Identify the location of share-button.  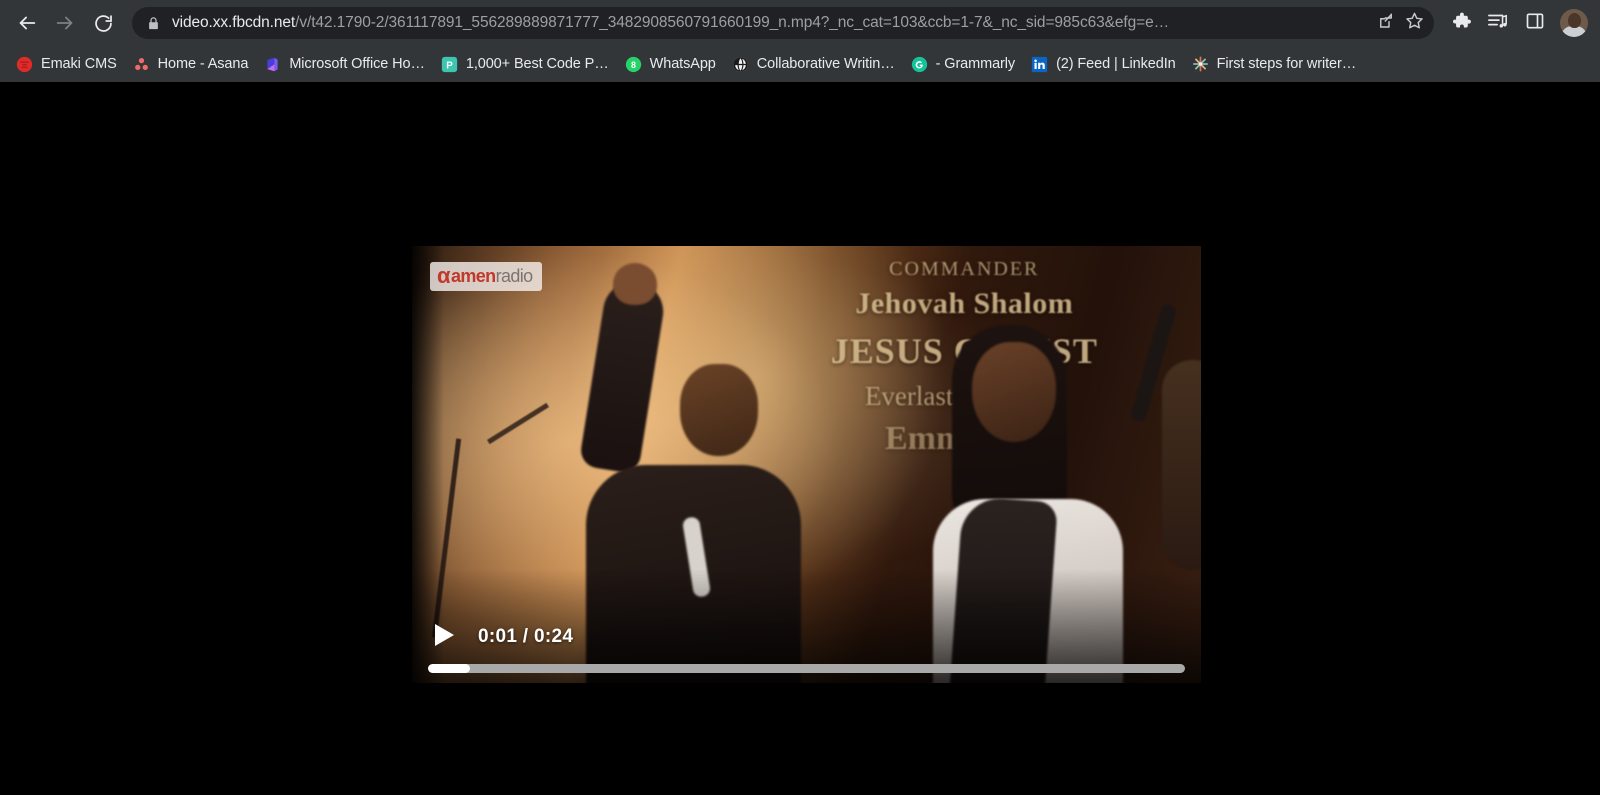
(1386, 23).